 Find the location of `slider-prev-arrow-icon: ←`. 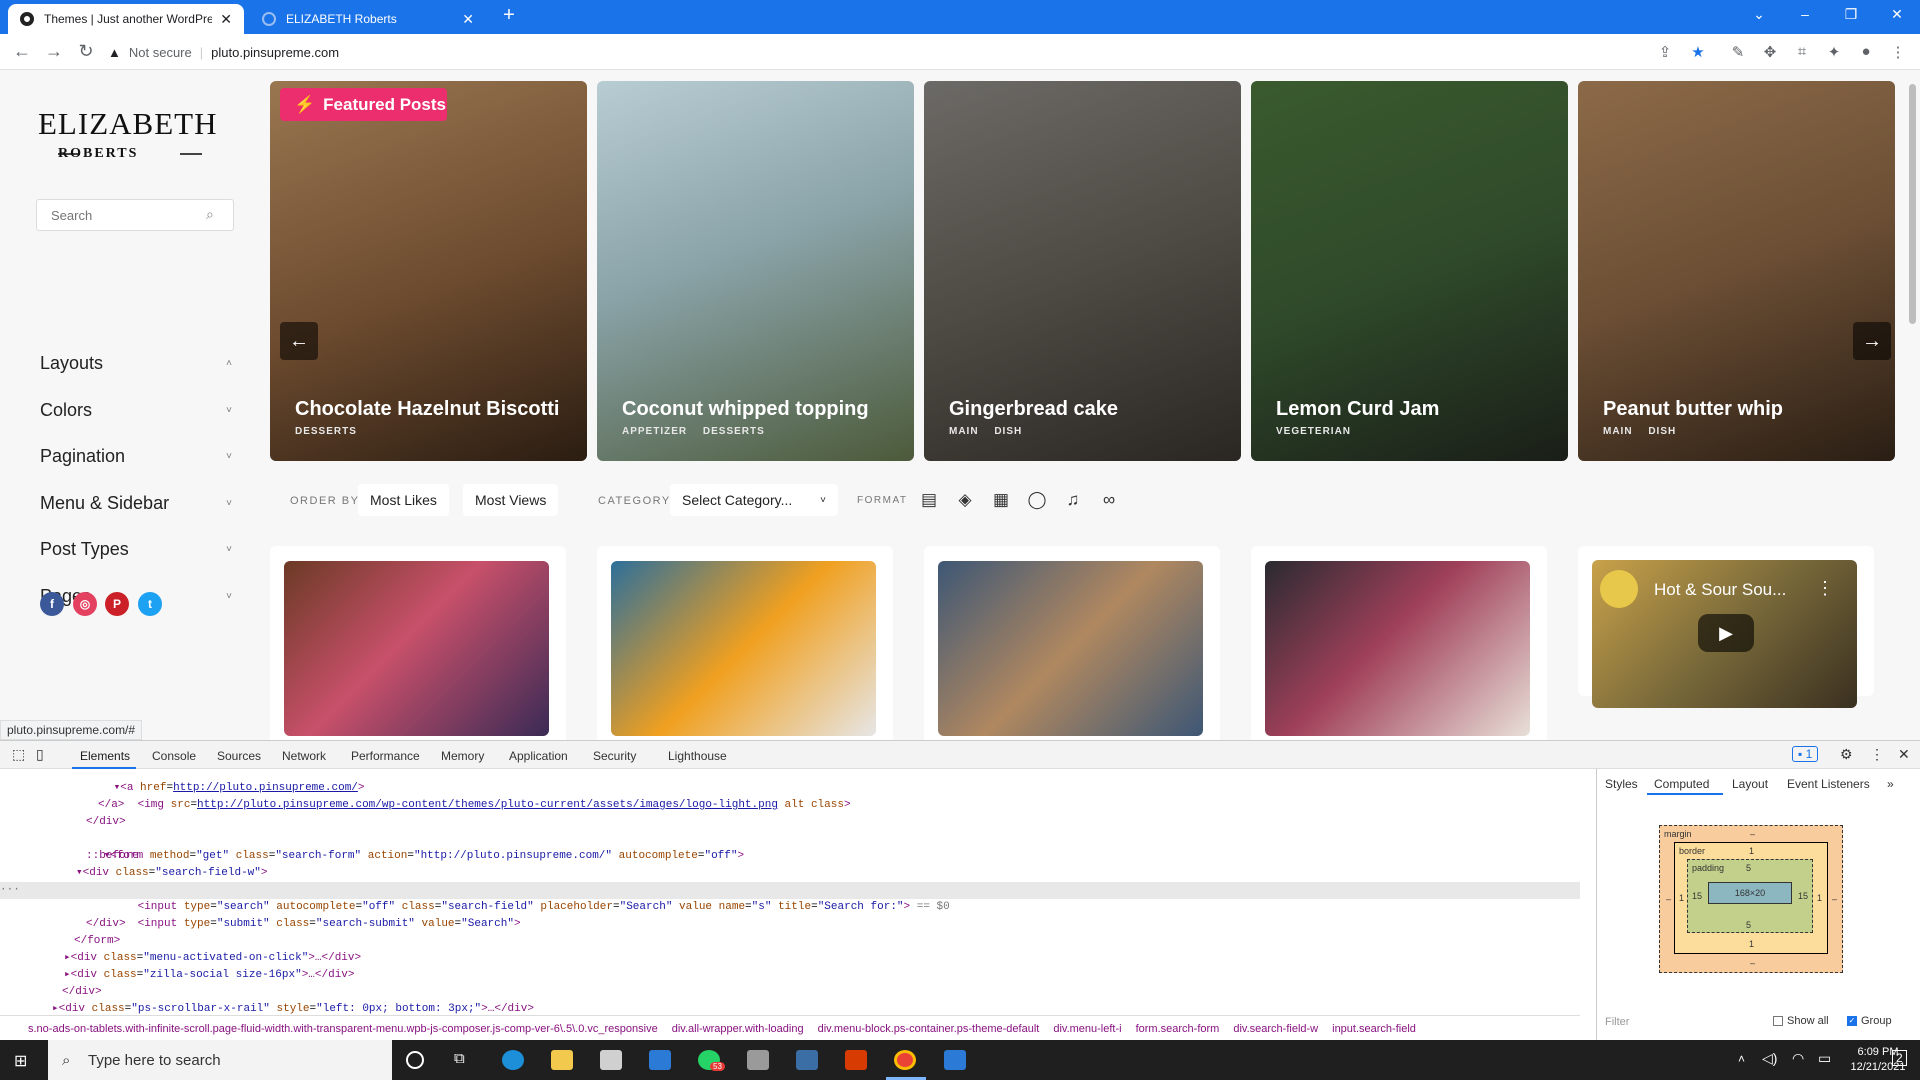

slider-prev-arrow-icon: ← is located at coordinates (299, 341).